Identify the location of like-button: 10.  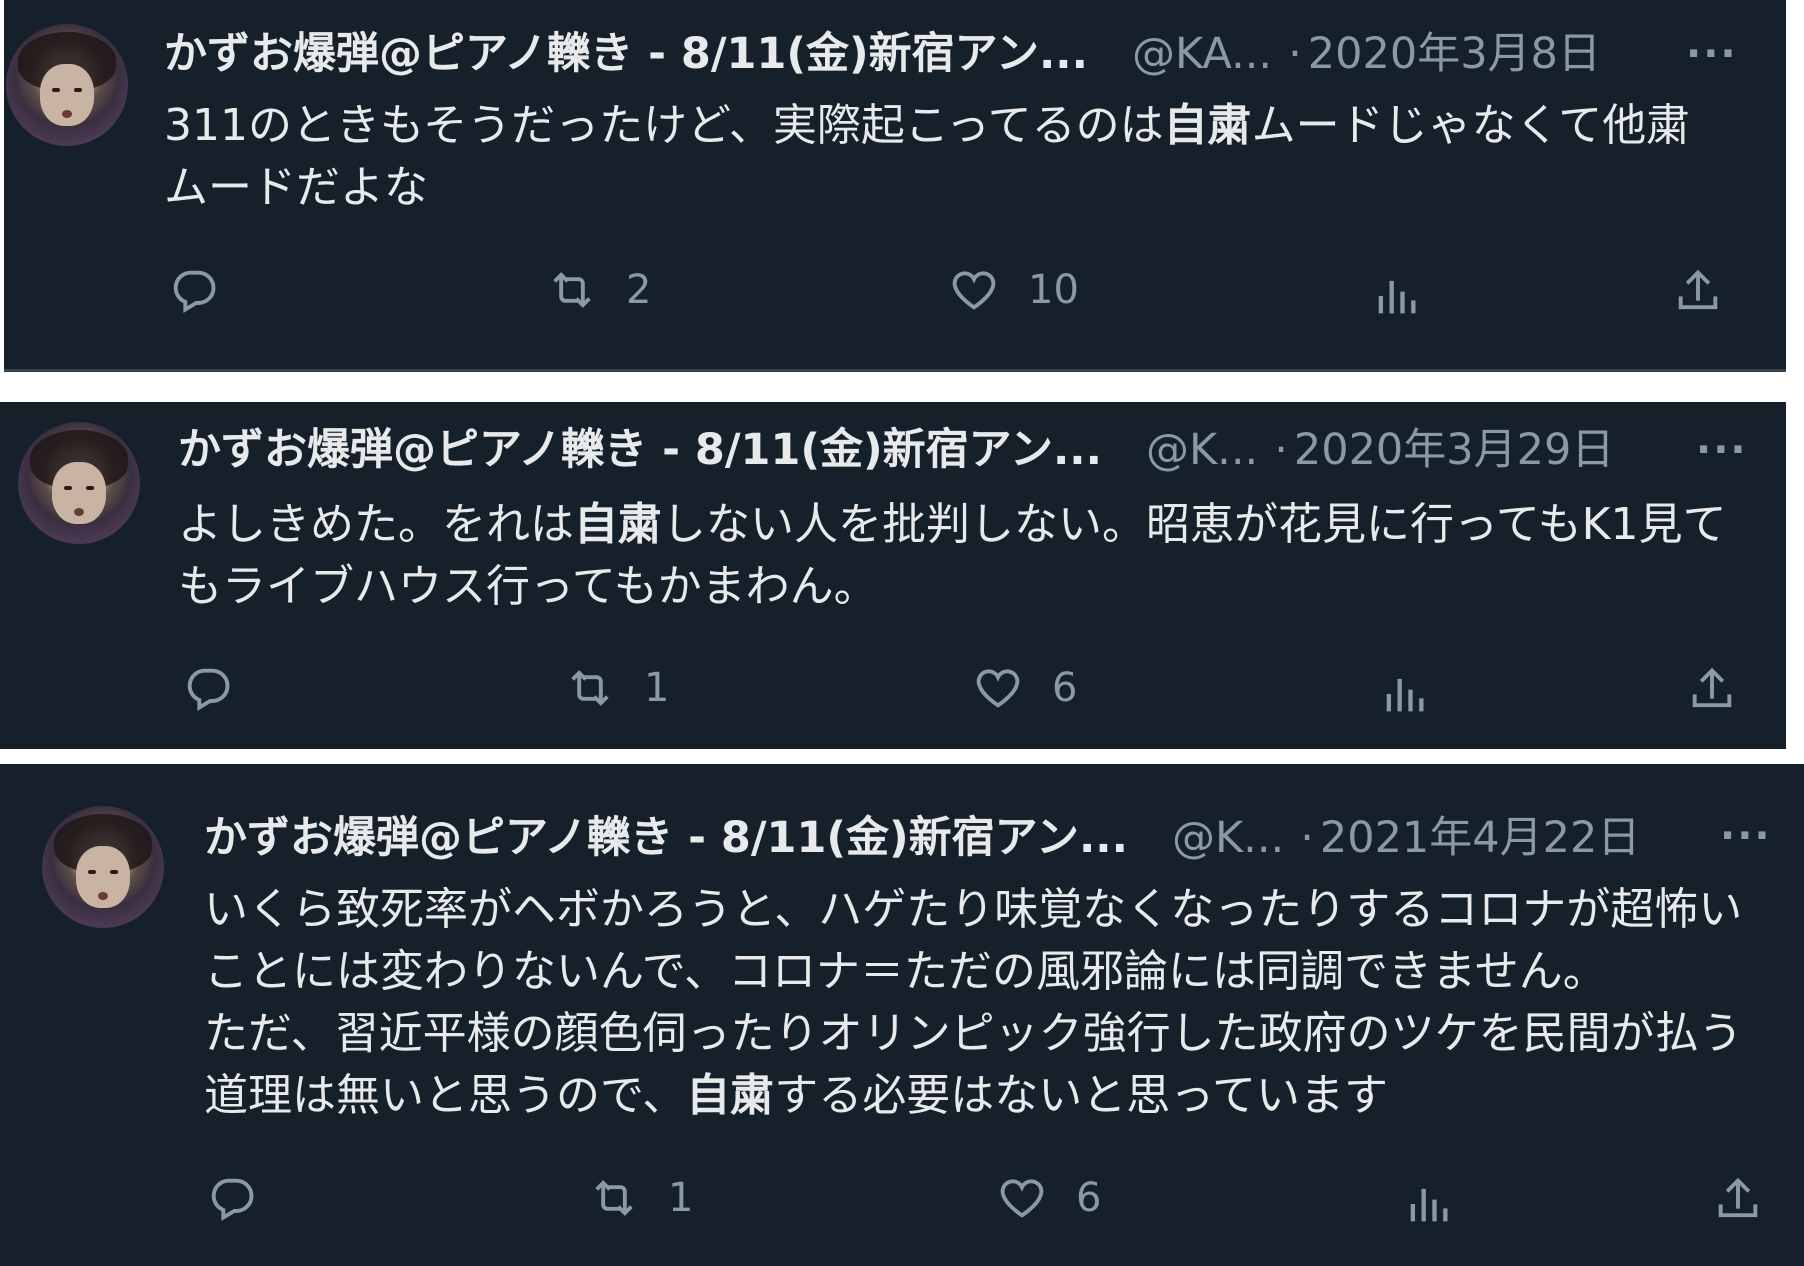
(1013, 290).